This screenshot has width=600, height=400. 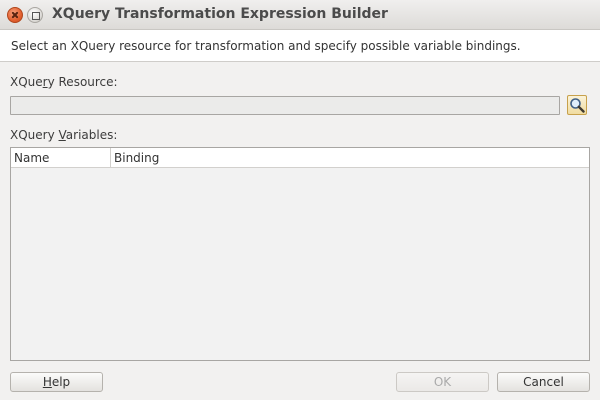 I want to click on table-header: Name Binding, so click(x=300, y=158).